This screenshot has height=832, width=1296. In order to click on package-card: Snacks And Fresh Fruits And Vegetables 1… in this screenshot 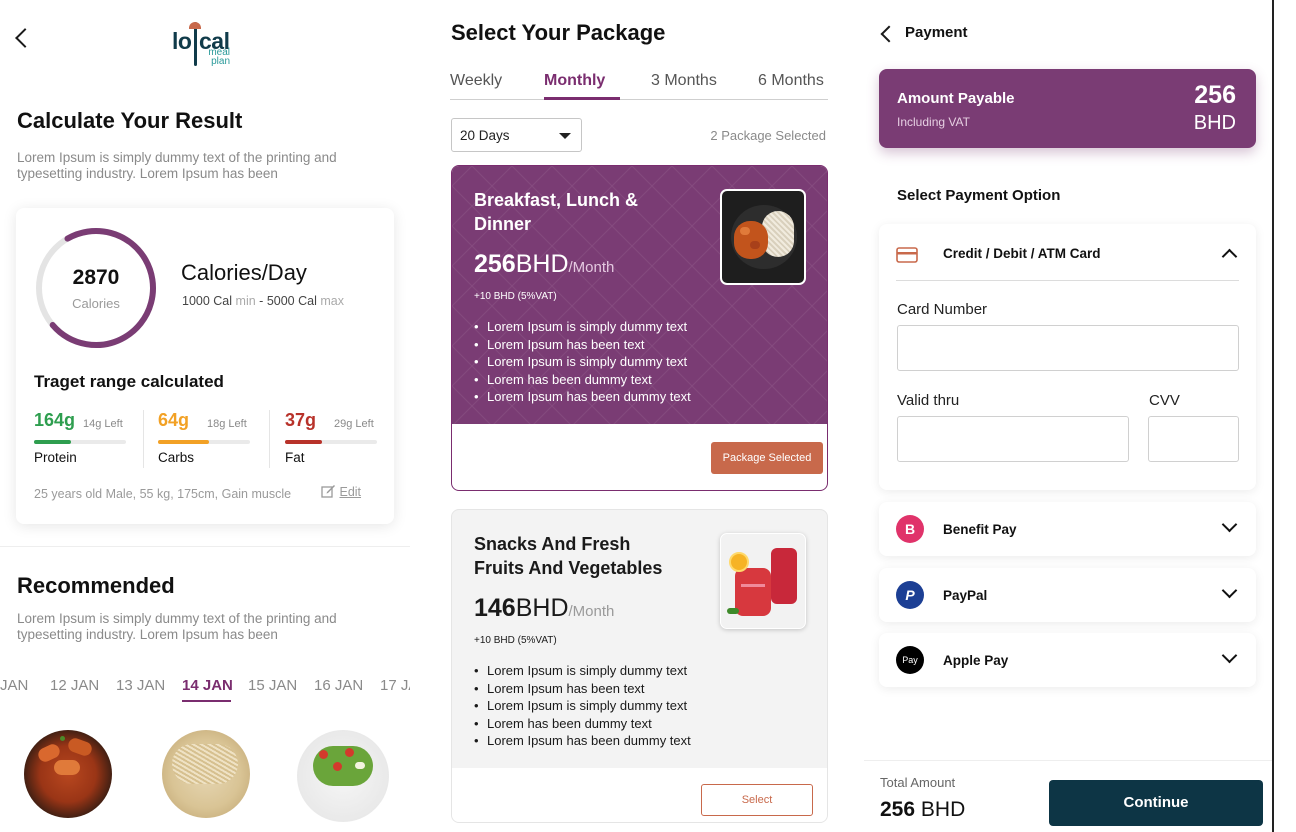, I will do `click(639, 666)`.